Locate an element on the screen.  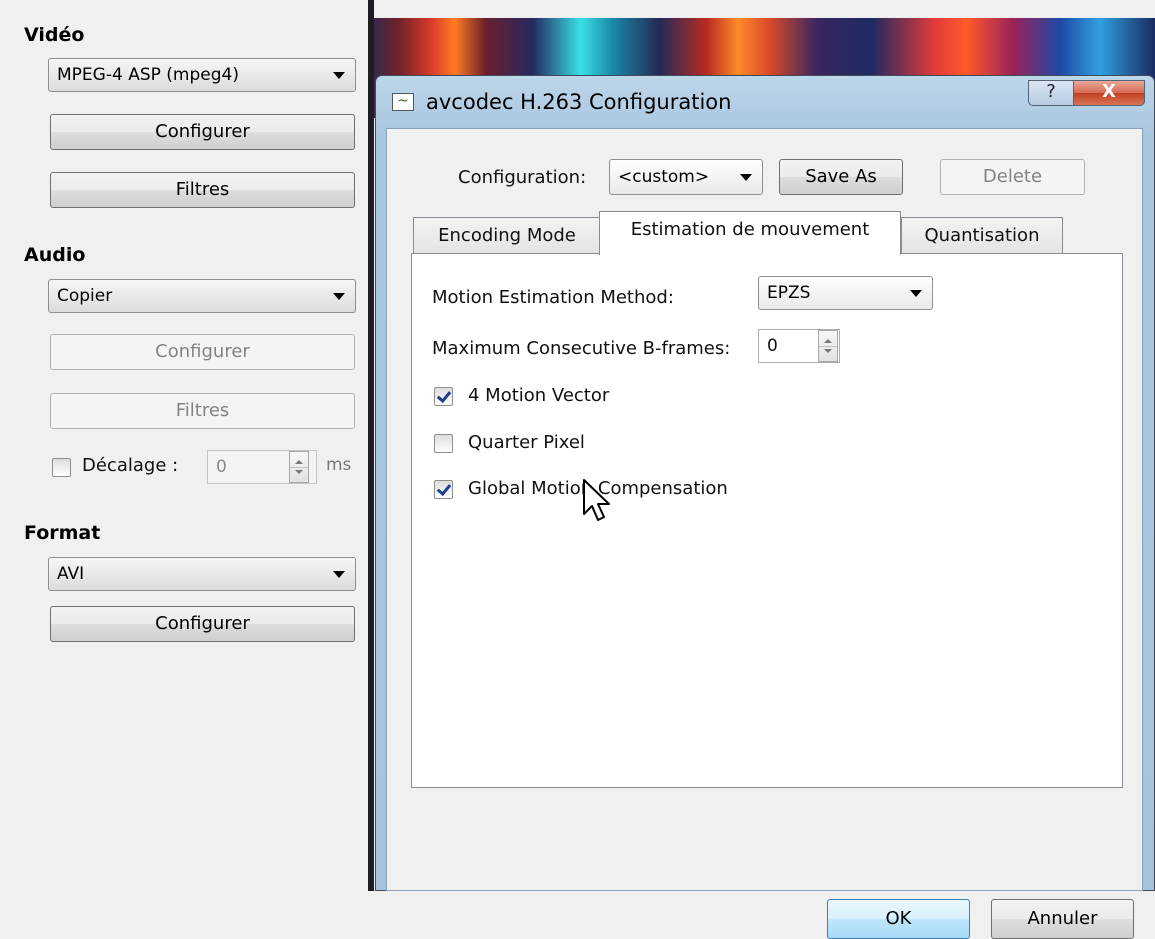
motion-method-label: Motion Estimation Method: is located at coordinates (553, 297).